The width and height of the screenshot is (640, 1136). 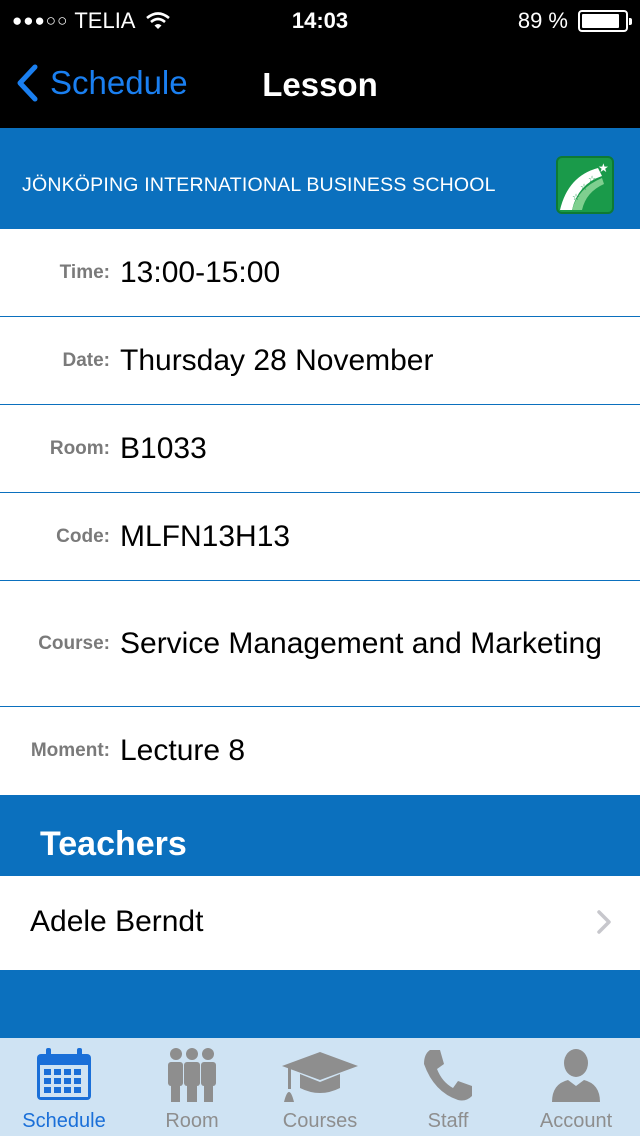 What do you see at coordinates (320, 923) in the screenshot?
I see `teacher-list-item: Adele Berndt` at bounding box center [320, 923].